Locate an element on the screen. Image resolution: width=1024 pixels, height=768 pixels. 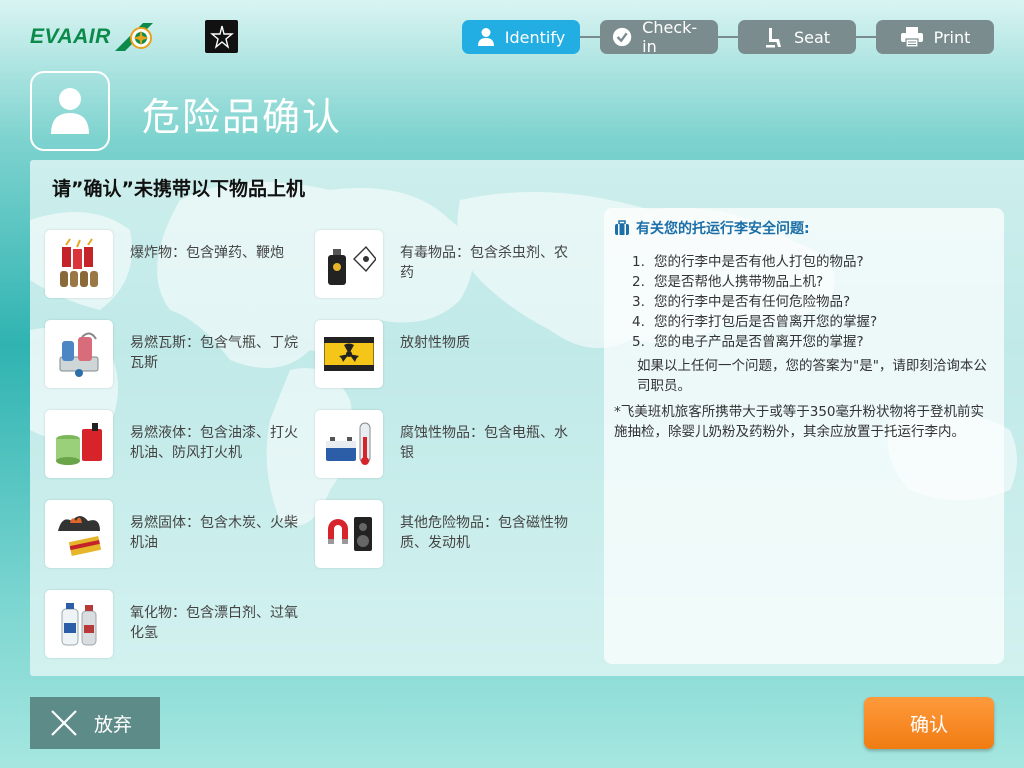
question-item: 5. 您的电子产品是否曾离开您的掌握? is located at coordinates (748, 342).